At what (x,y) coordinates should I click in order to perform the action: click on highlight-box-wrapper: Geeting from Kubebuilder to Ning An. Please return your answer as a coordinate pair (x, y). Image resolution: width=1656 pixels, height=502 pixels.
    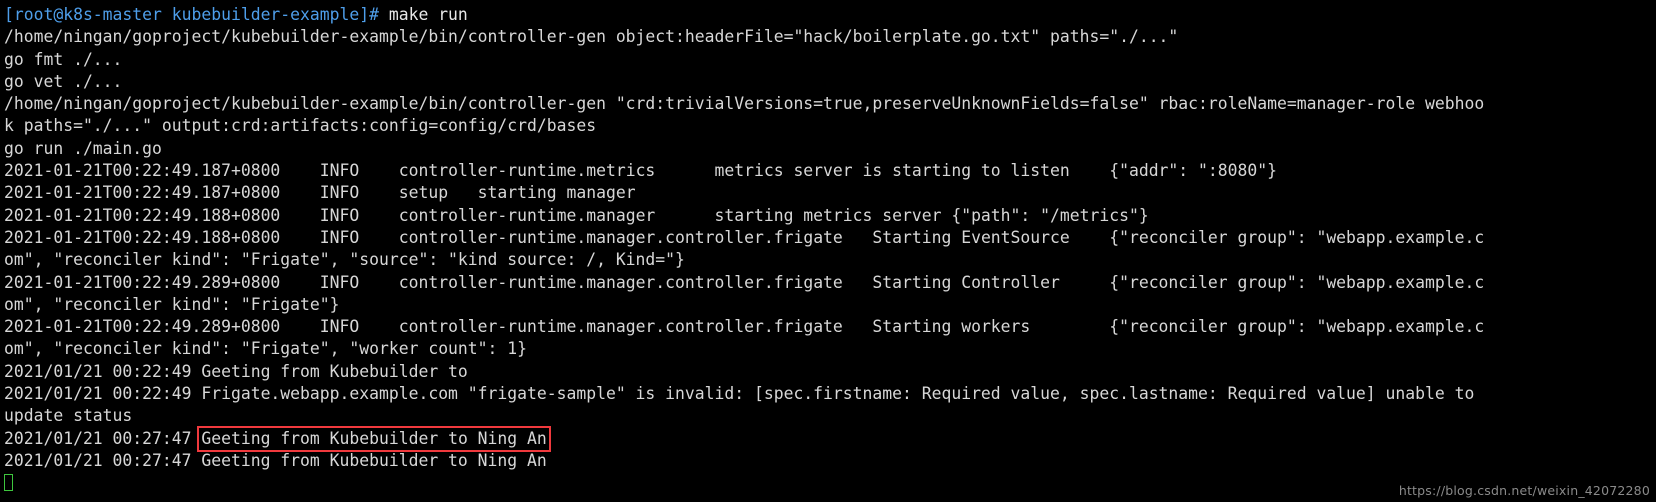
    Looking at the image, I should click on (374, 438).